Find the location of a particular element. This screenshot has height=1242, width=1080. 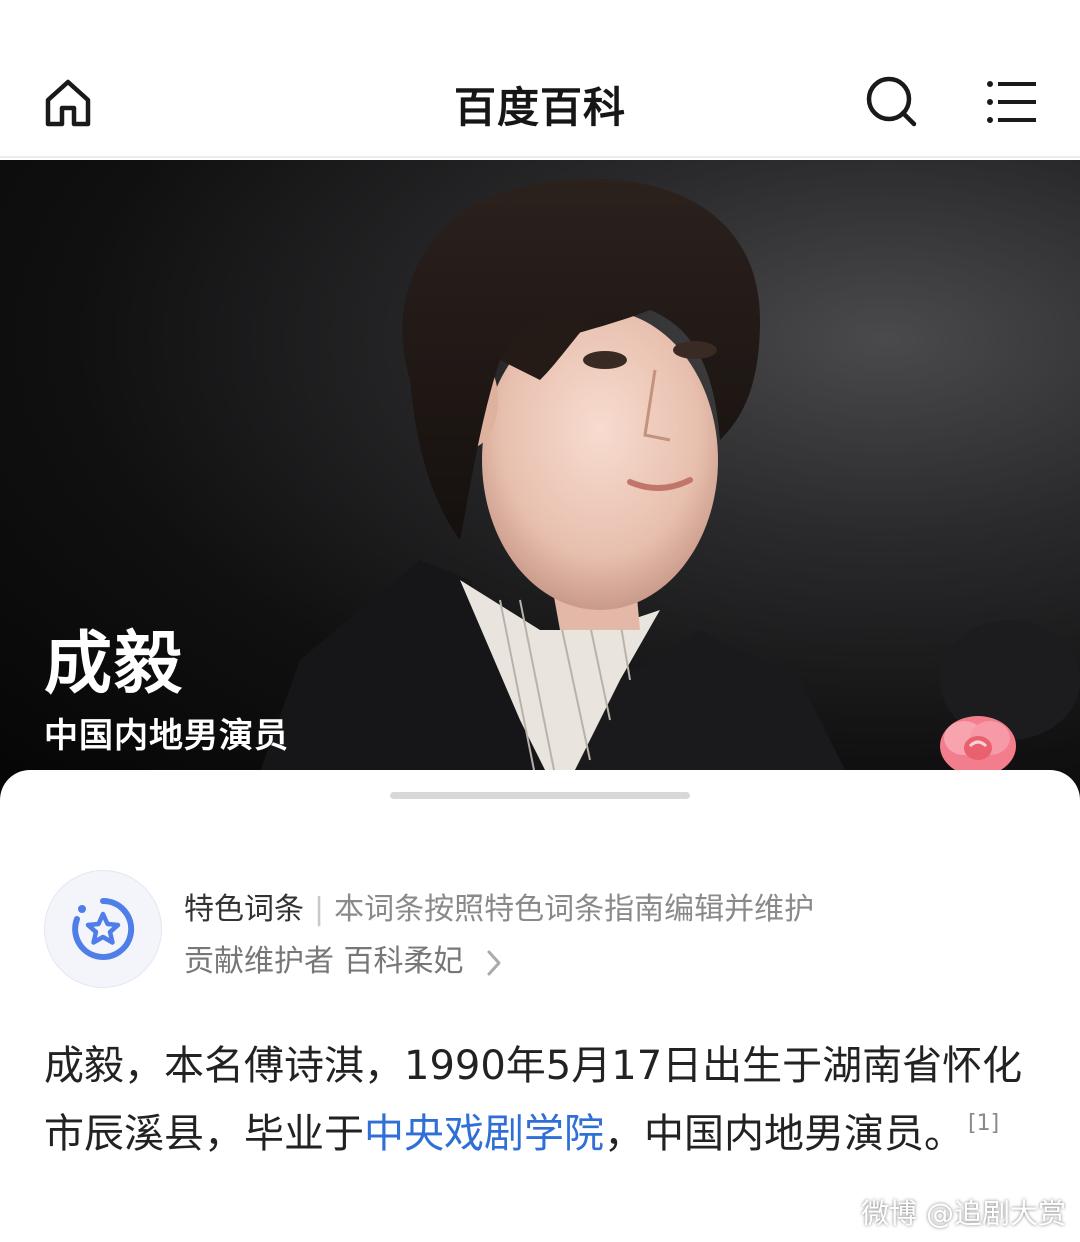

reference-link: [1] is located at coordinates (983, 1123).